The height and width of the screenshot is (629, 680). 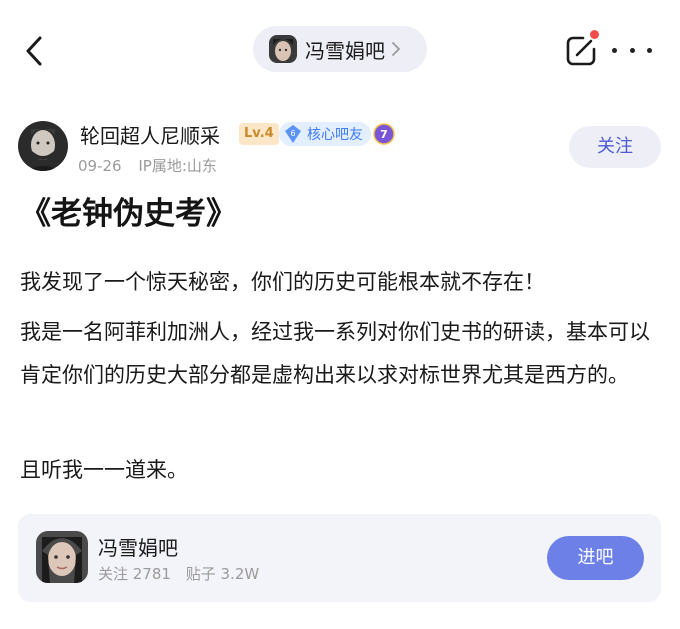 I want to click on gem-icon: 6, so click(x=293, y=134).